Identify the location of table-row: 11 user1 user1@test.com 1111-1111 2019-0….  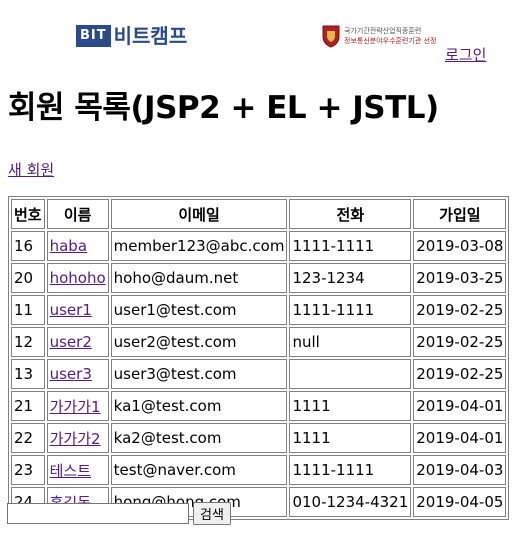
(259, 310).